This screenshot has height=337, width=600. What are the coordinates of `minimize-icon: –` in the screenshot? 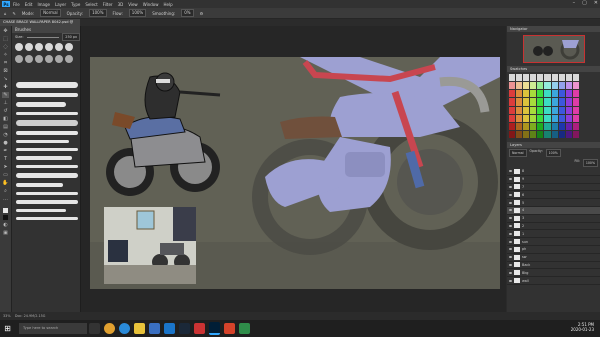 It's located at (574, 3).